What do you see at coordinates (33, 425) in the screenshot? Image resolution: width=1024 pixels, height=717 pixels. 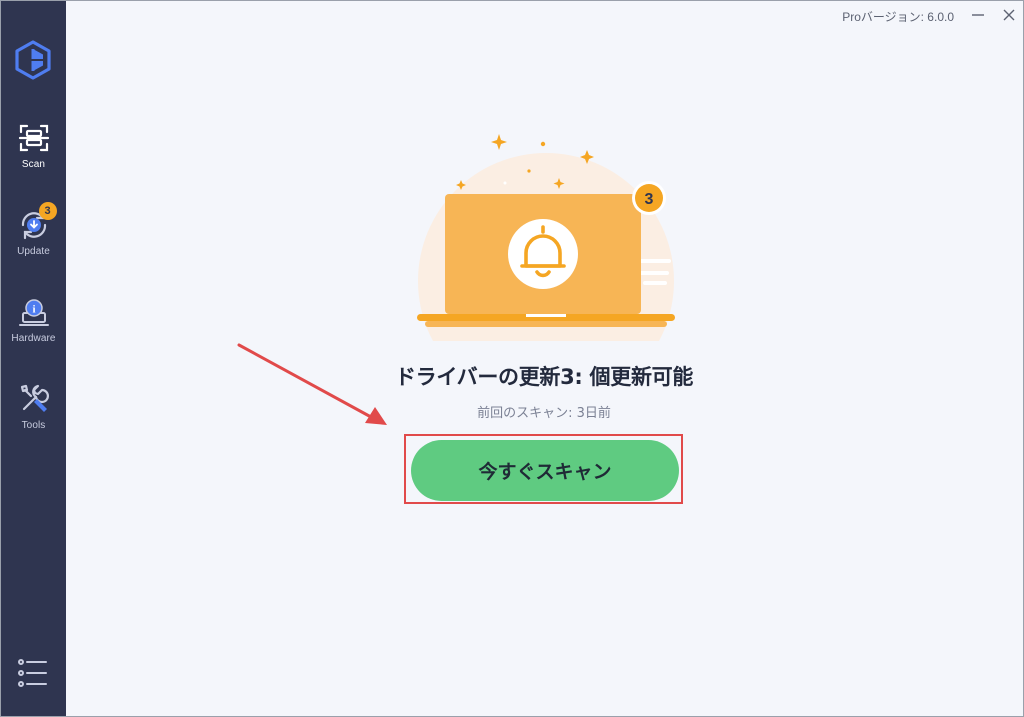 I see `sidebar-item-label: Tools` at bounding box center [33, 425].